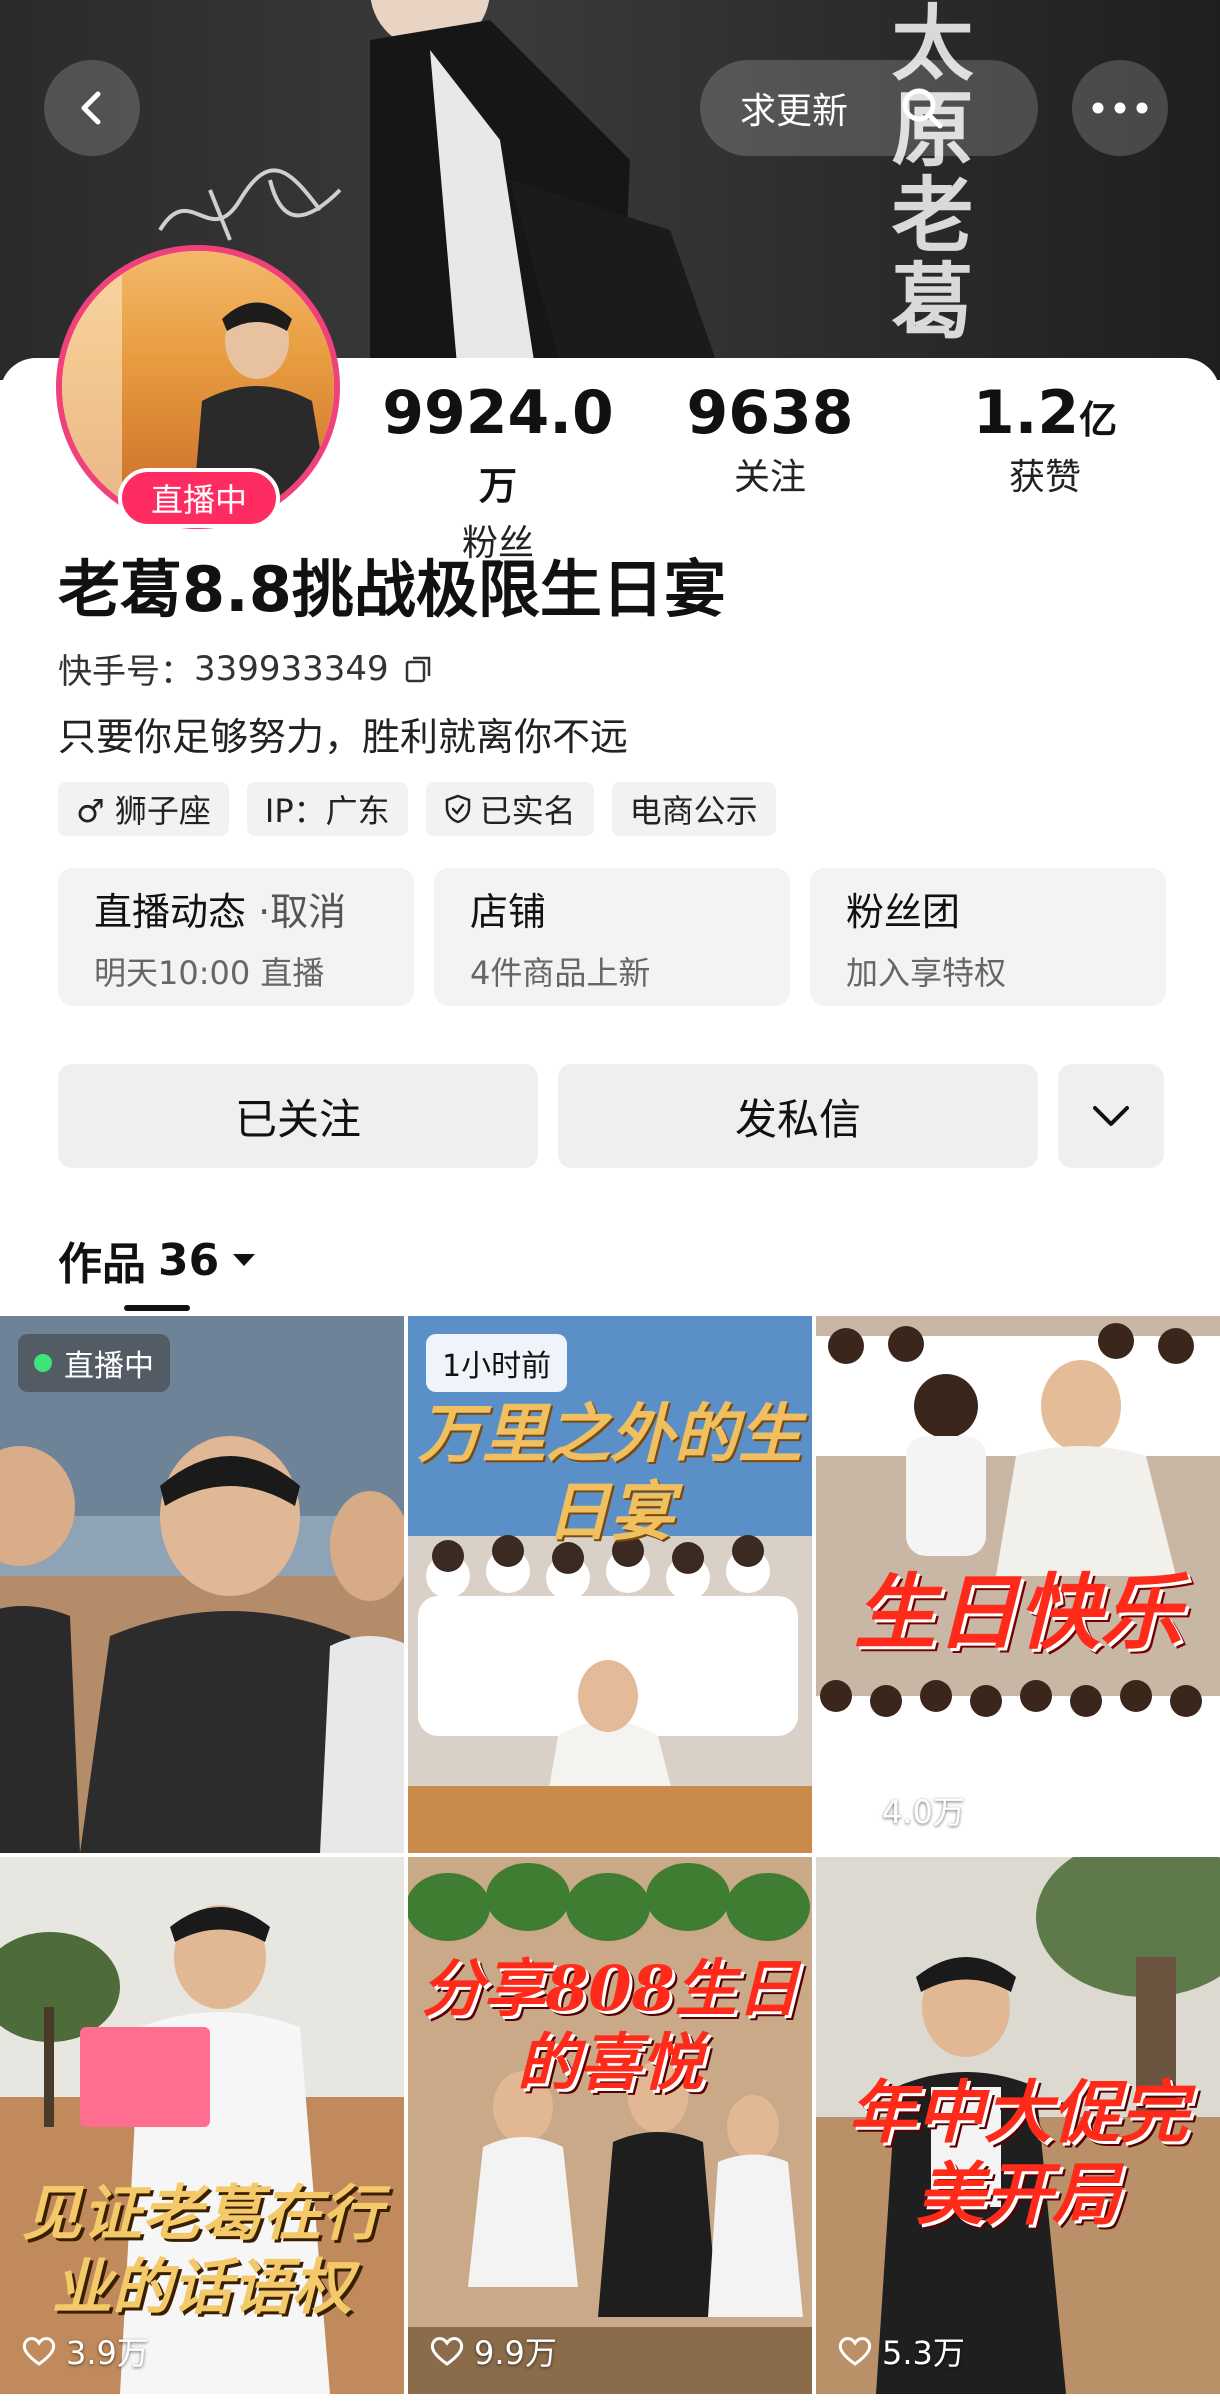 This screenshot has width=1220, height=2401. Describe the element at coordinates (92, 386) in the screenshot. I see `avatar-text-decor` at that location.